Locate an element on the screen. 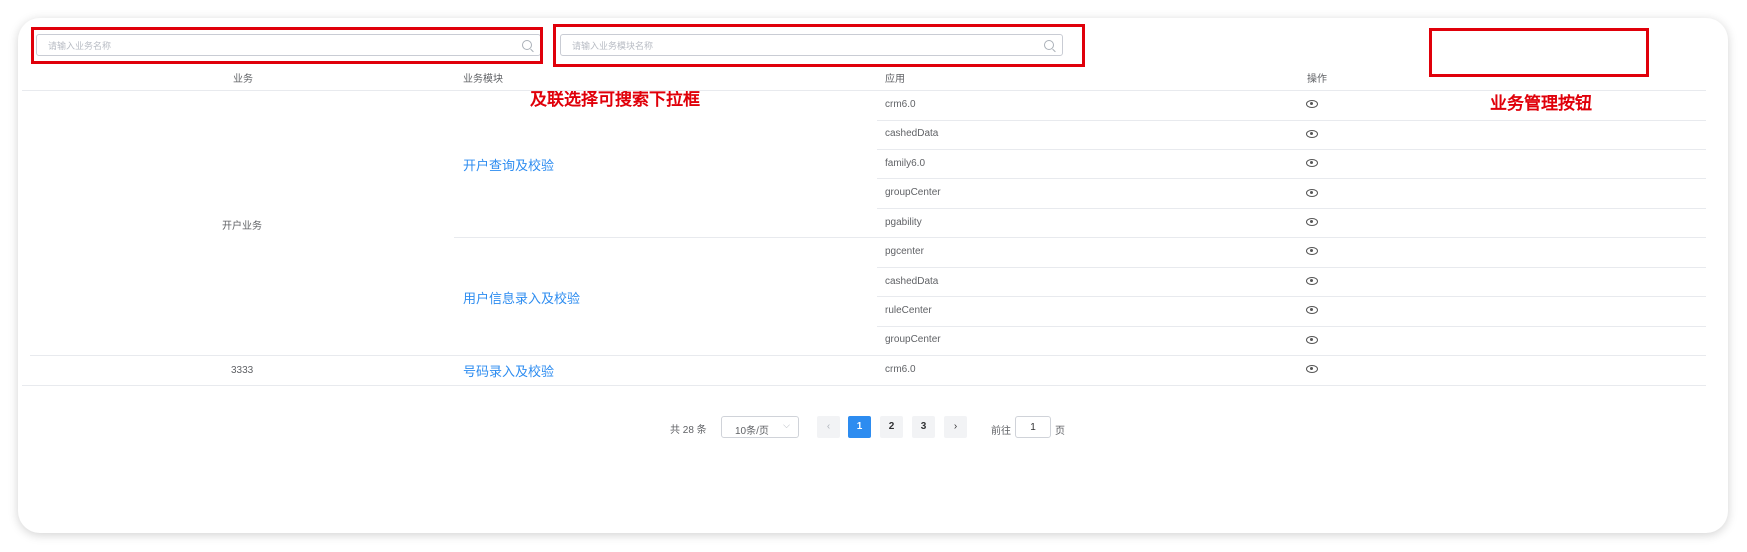  goto-label: 前往 is located at coordinates (1001, 431).